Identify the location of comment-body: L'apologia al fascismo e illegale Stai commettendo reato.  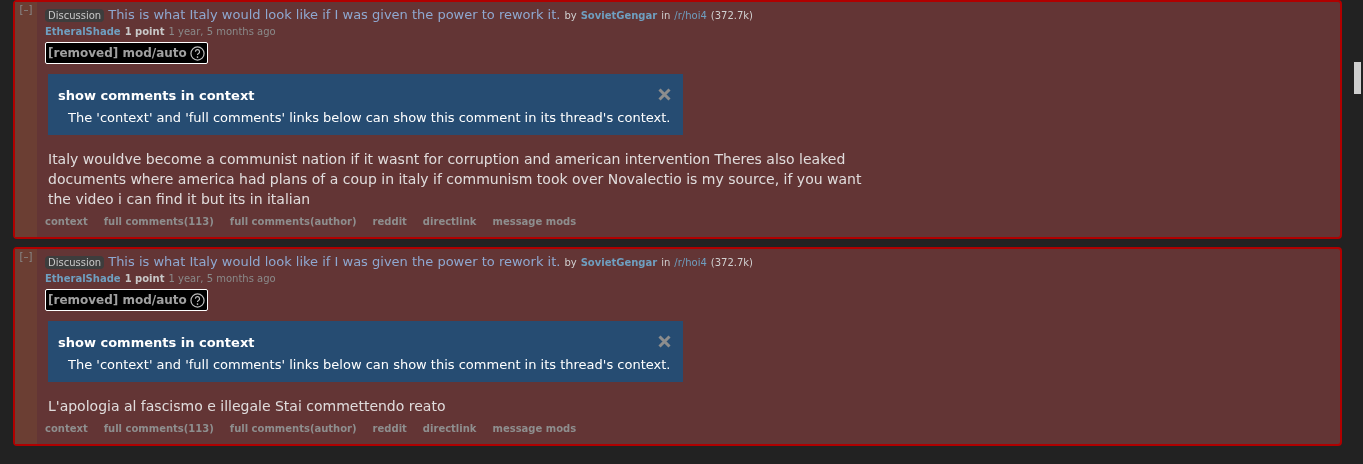
(247, 406).